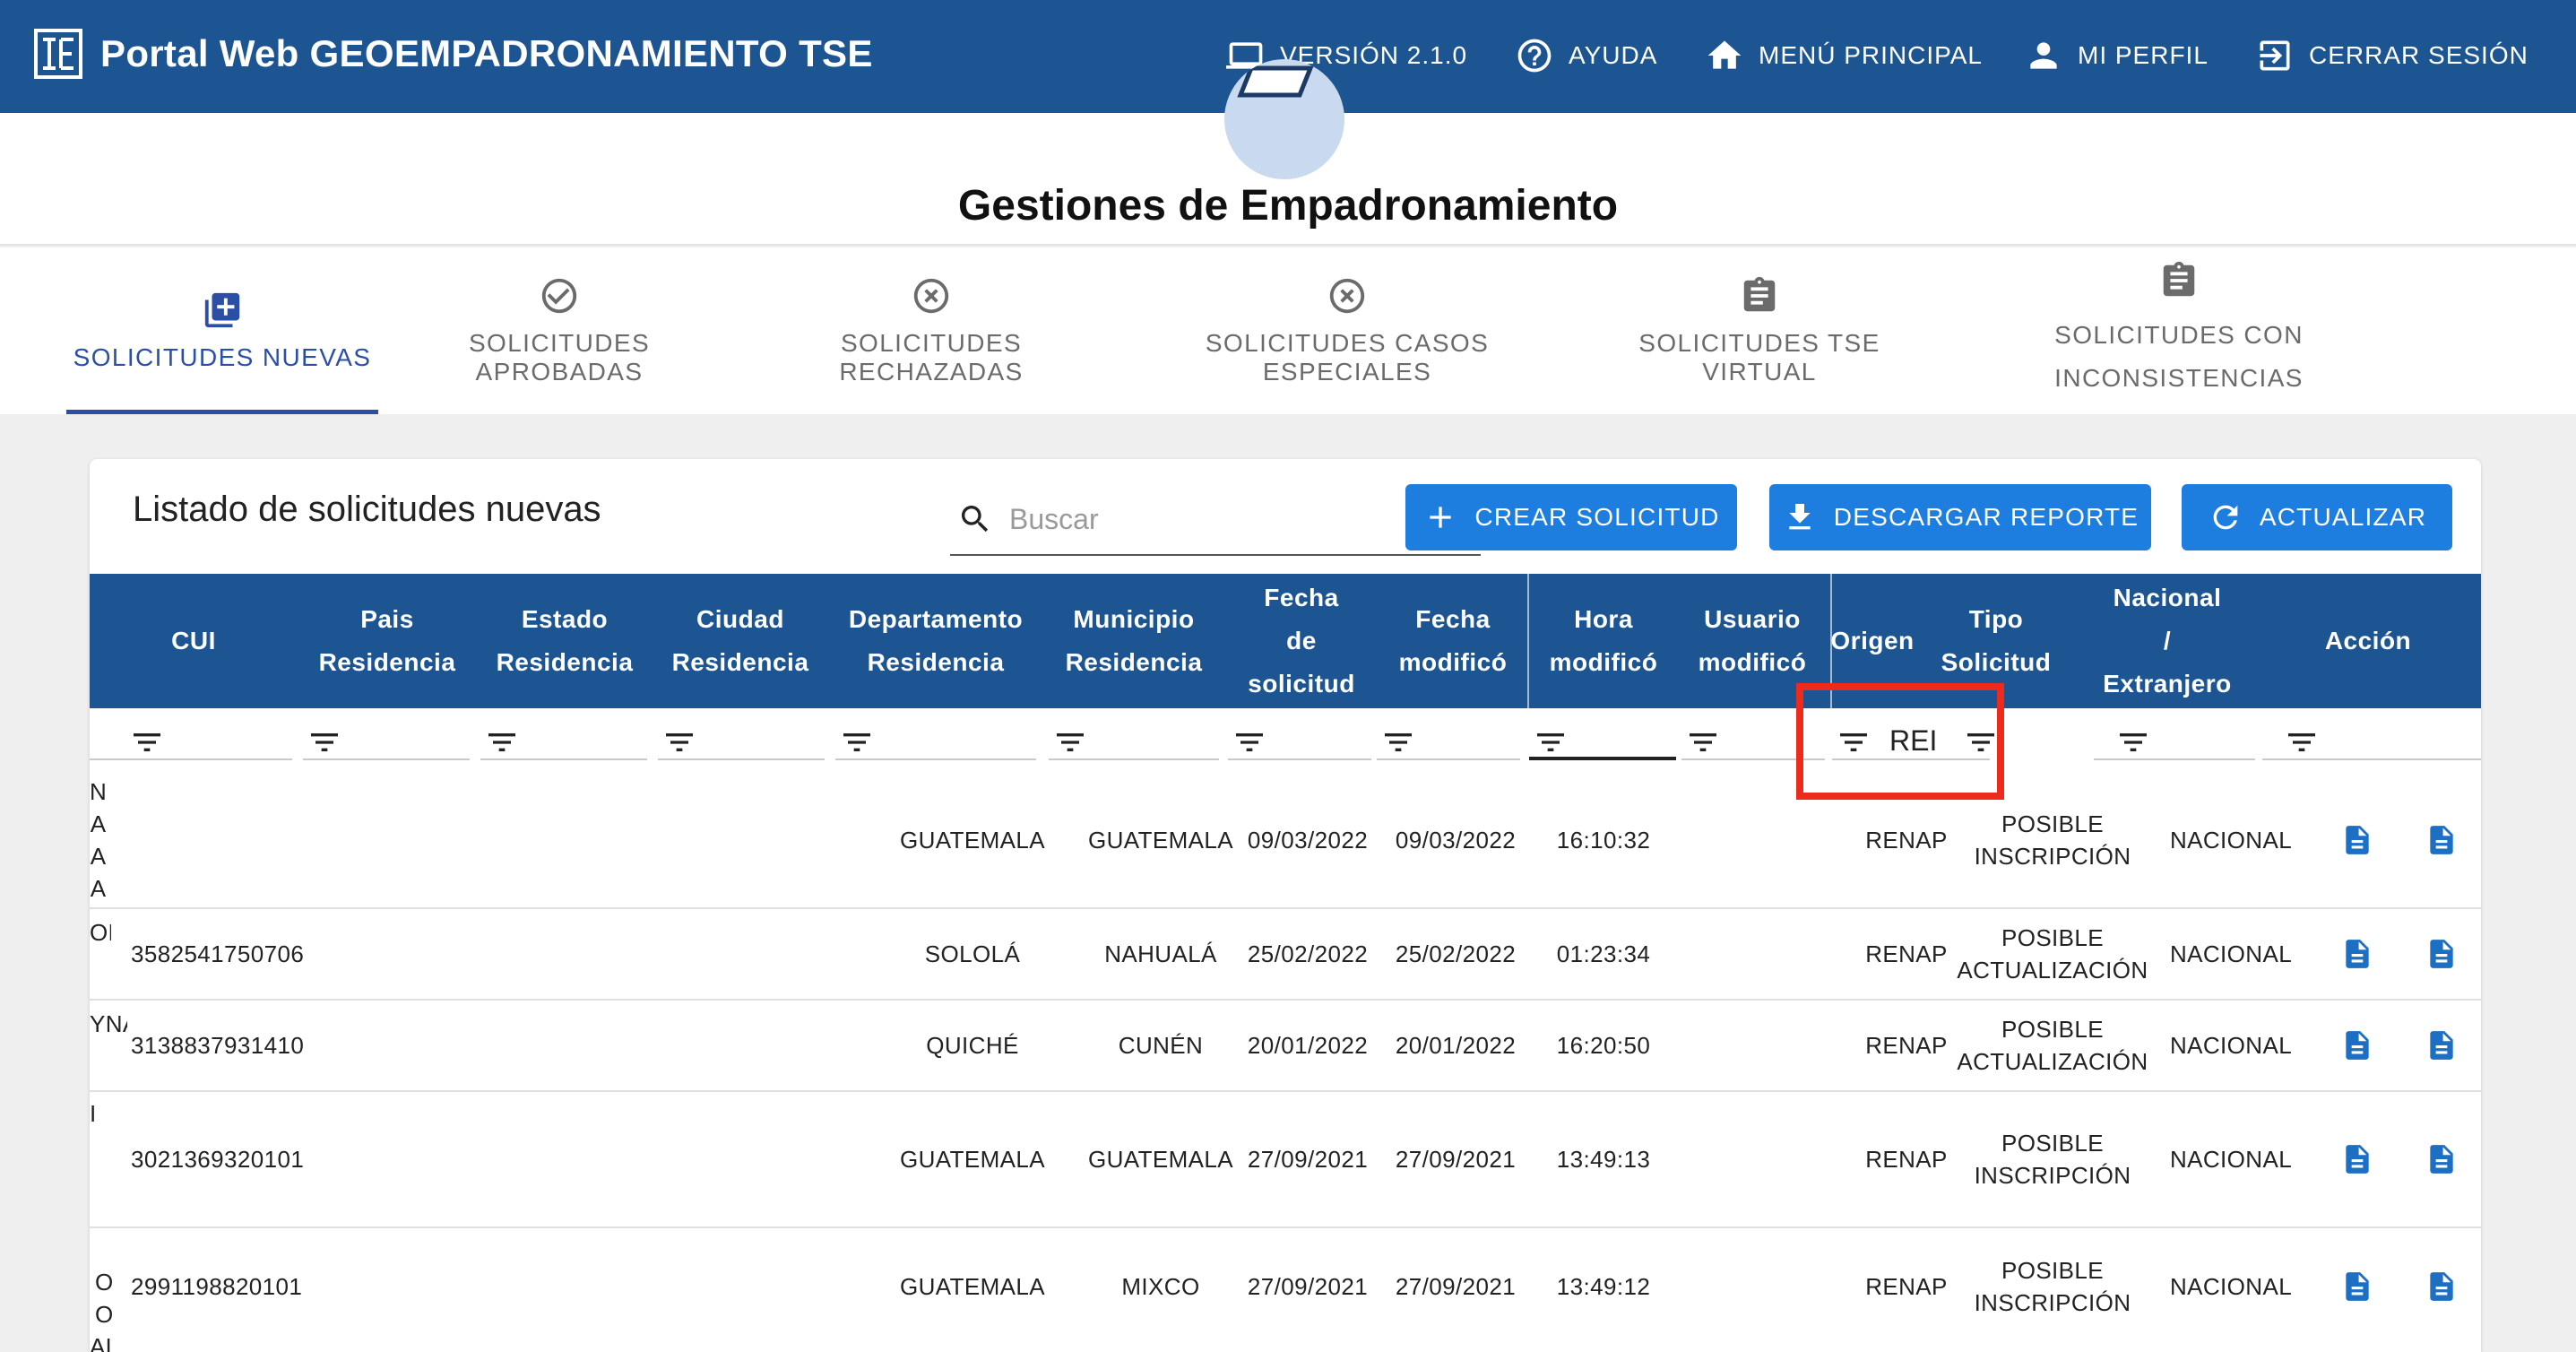 The width and height of the screenshot is (2576, 1352). What do you see at coordinates (2143, 55) in the screenshot?
I see `profile-label: MI PERFIL` at bounding box center [2143, 55].